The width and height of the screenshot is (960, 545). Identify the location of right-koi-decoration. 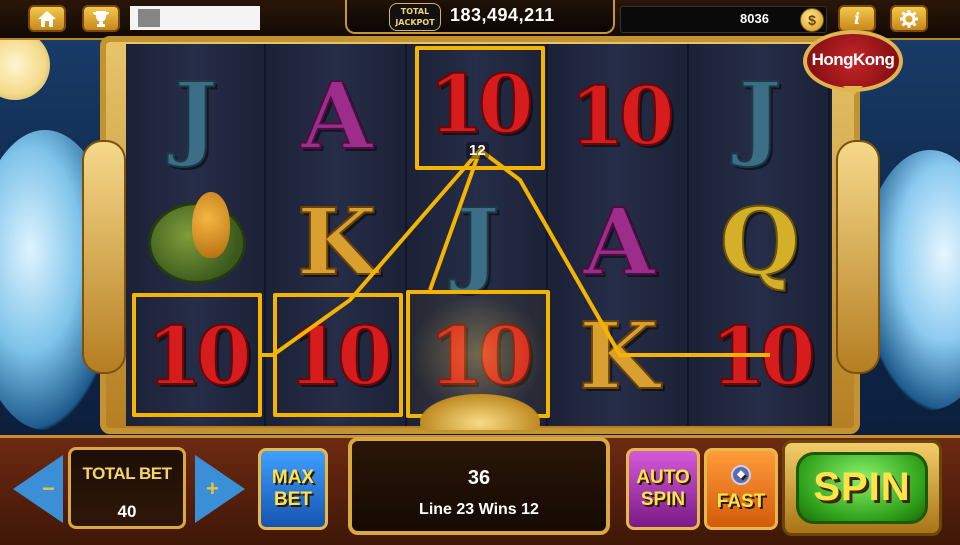
(858, 257).